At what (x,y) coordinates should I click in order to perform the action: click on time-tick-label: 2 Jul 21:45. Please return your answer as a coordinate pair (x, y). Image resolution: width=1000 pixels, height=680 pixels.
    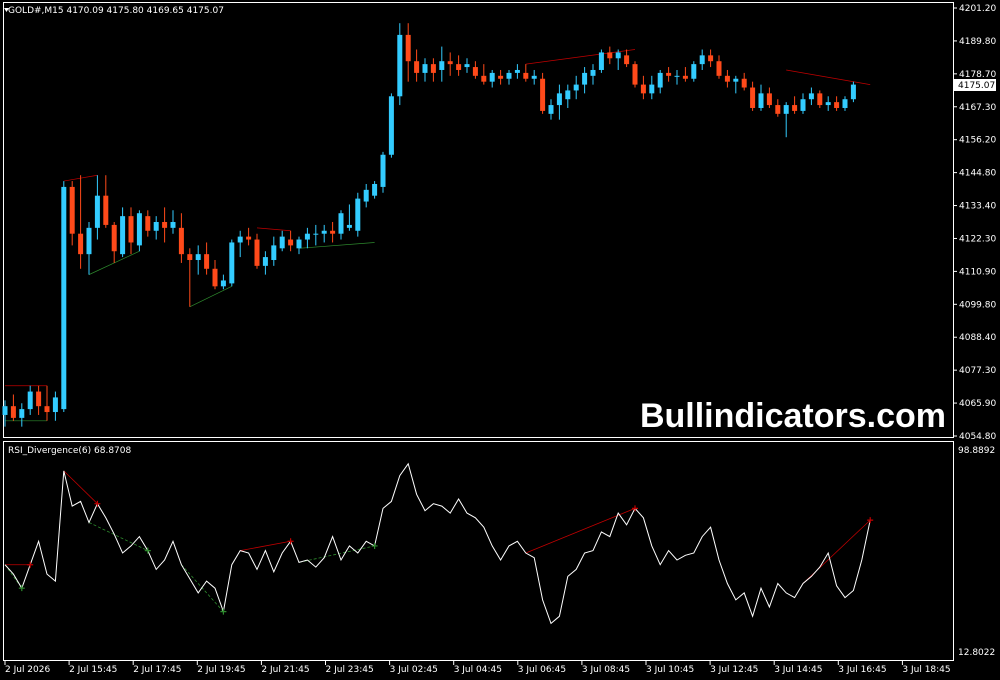
    Looking at the image, I should click on (285, 670).